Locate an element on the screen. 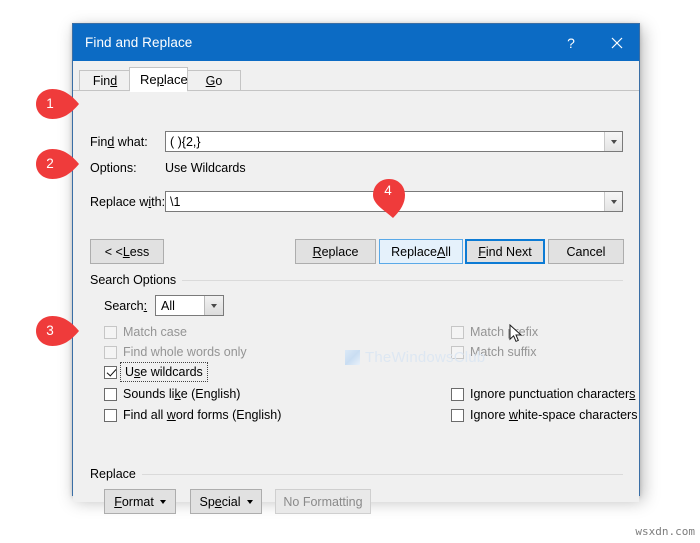 The width and height of the screenshot is (700, 543). callout-1: 1 is located at coordinates (56, 103).